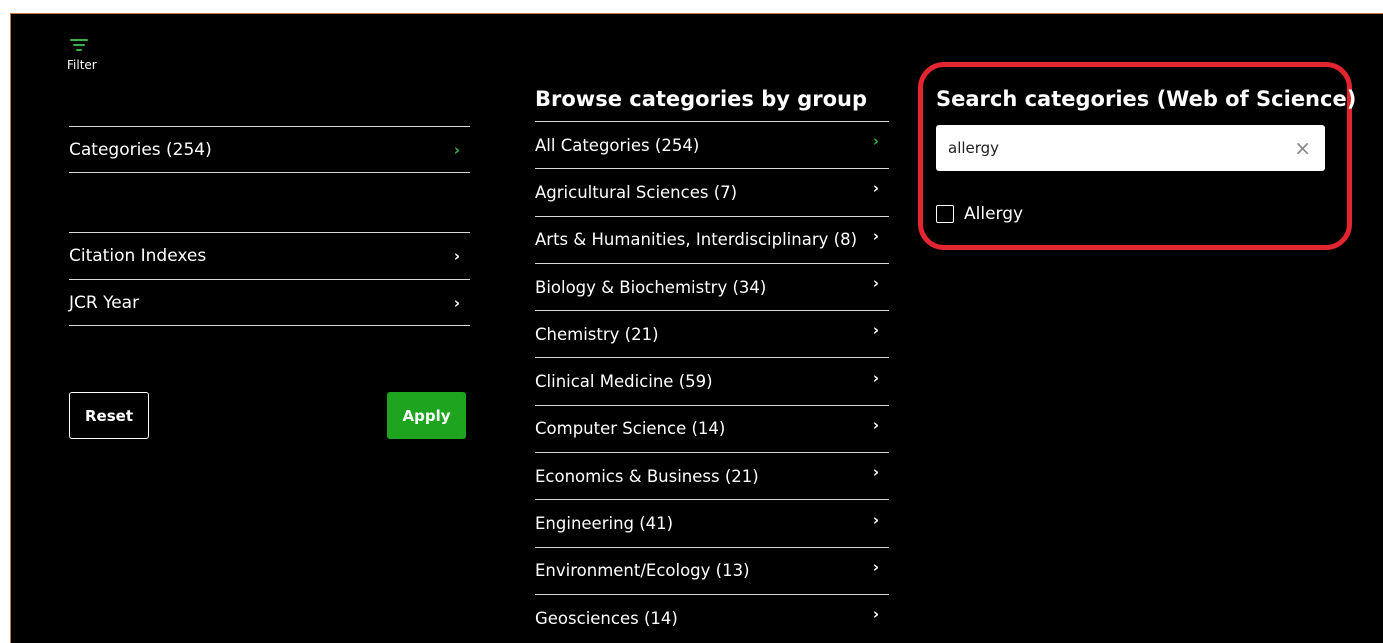 The image size is (1383, 643). Describe the element at coordinates (606, 618) in the screenshot. I see `category-group-label: Geosciences (14)` at that location.